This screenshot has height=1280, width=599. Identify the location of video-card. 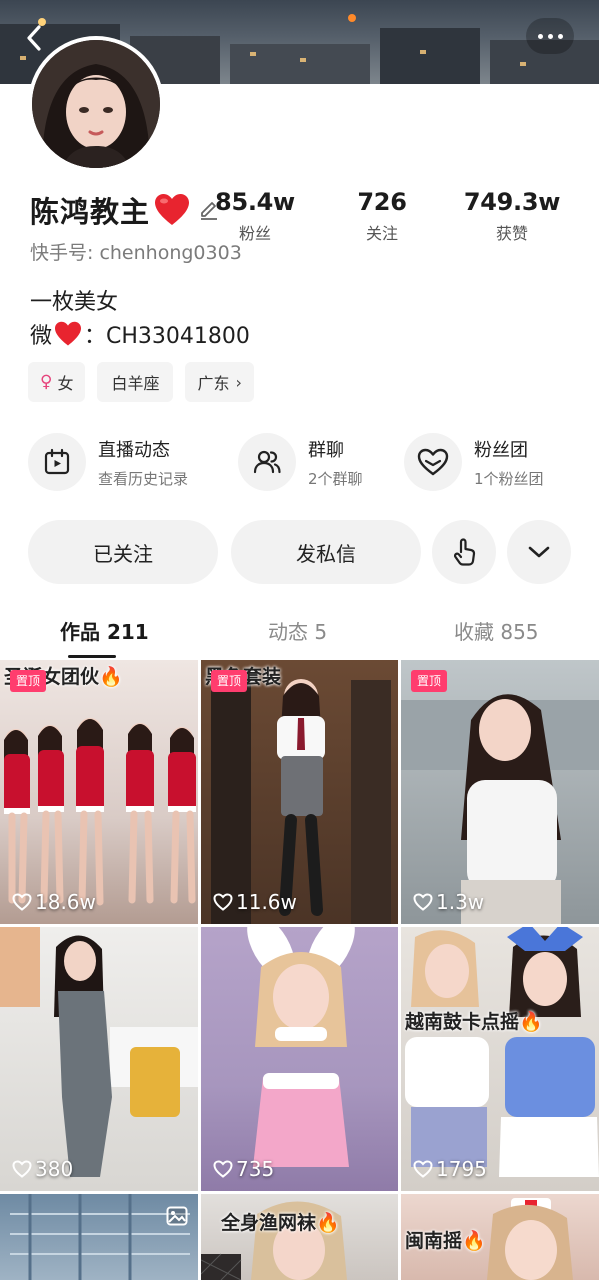
(99, 1237).